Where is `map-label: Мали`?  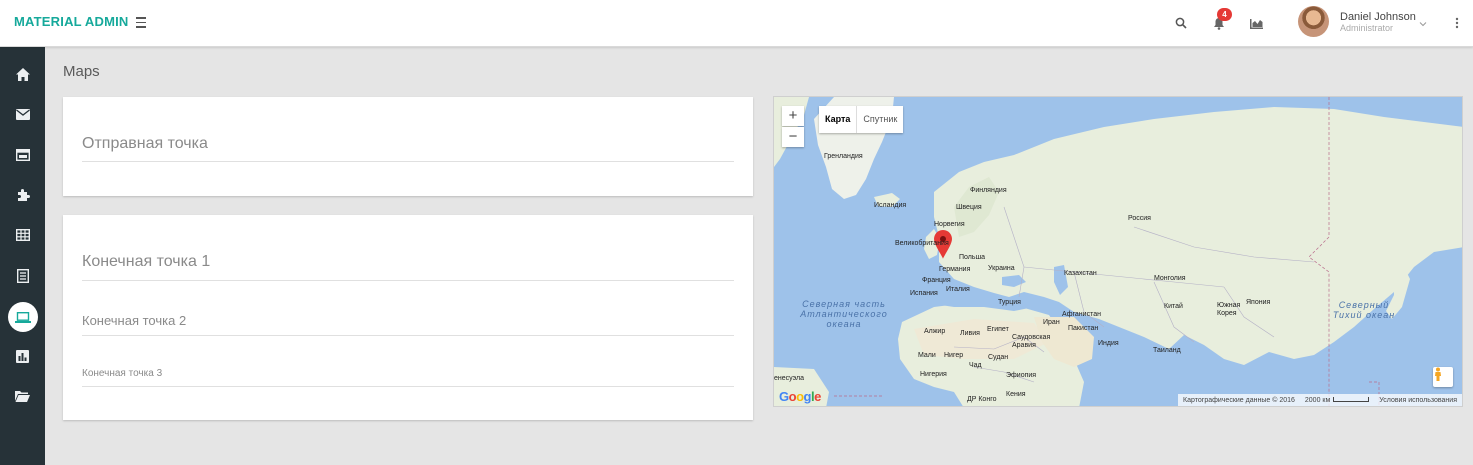
map-label: Мали is located at coordinates (927, 355).